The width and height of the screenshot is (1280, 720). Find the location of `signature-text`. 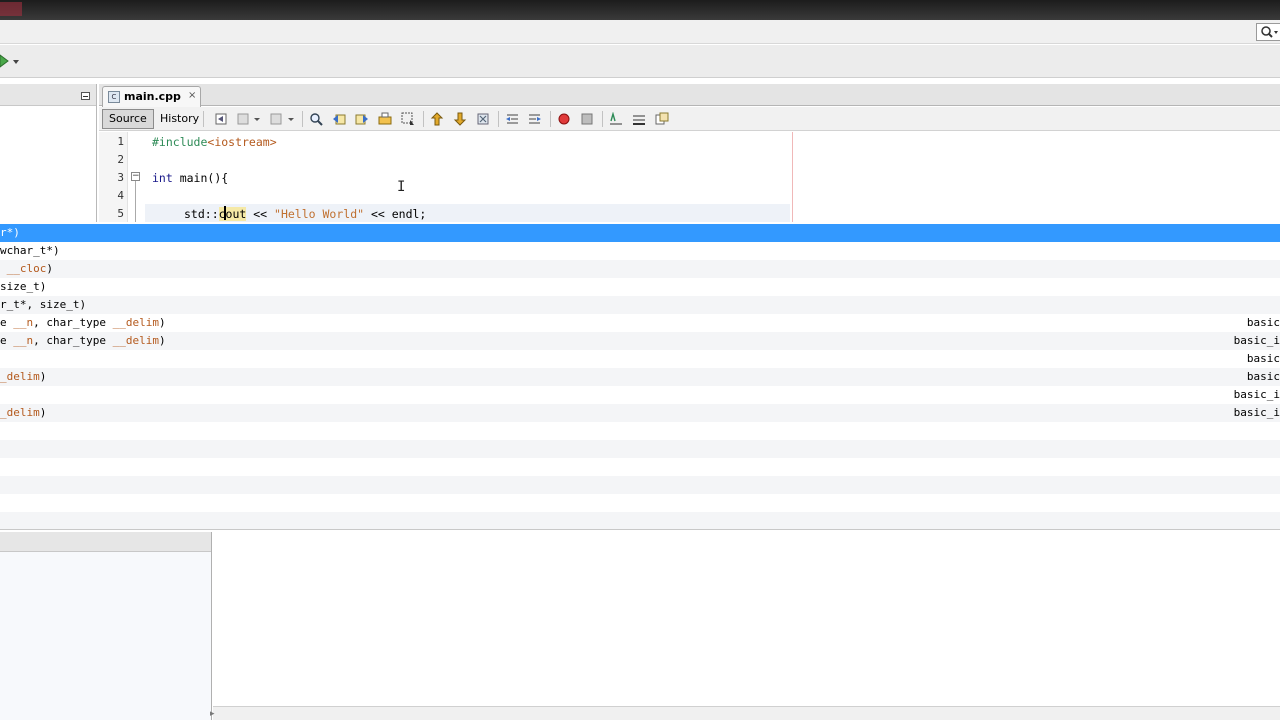

signature-text is located at coordinates (3, 268).